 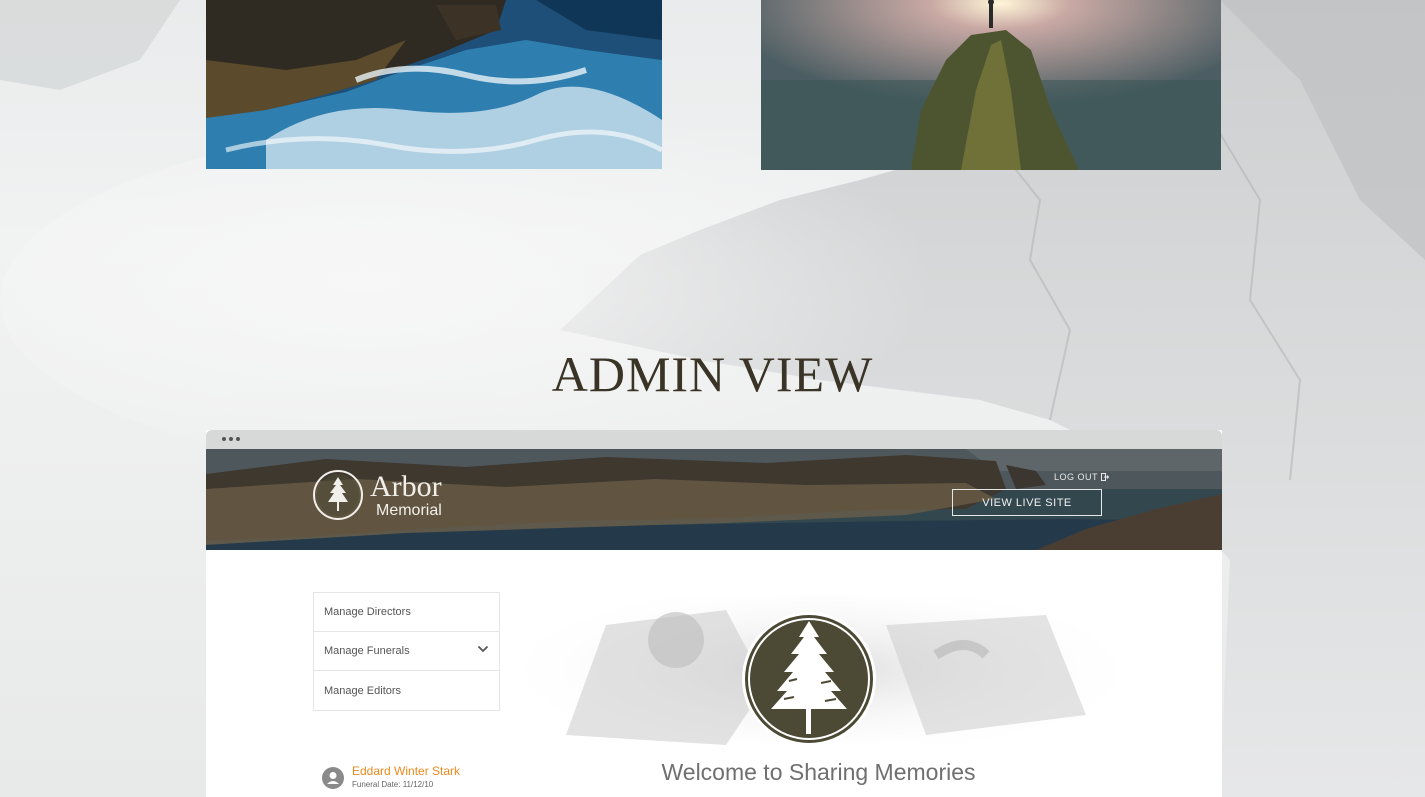 What do you see at coordinates (991, 85) in the screenshot?
I see `cliff-sunrise-photo` at bounding box center [991, 85].